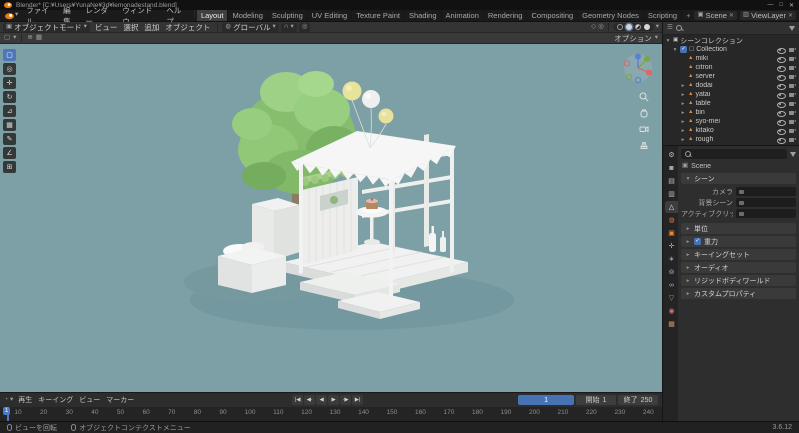 This screenshot has width=799, height=433. Describe the element at coordinates (55, 400) in the screenshot. I see `timeline-menu-item: キーイング` at that location.